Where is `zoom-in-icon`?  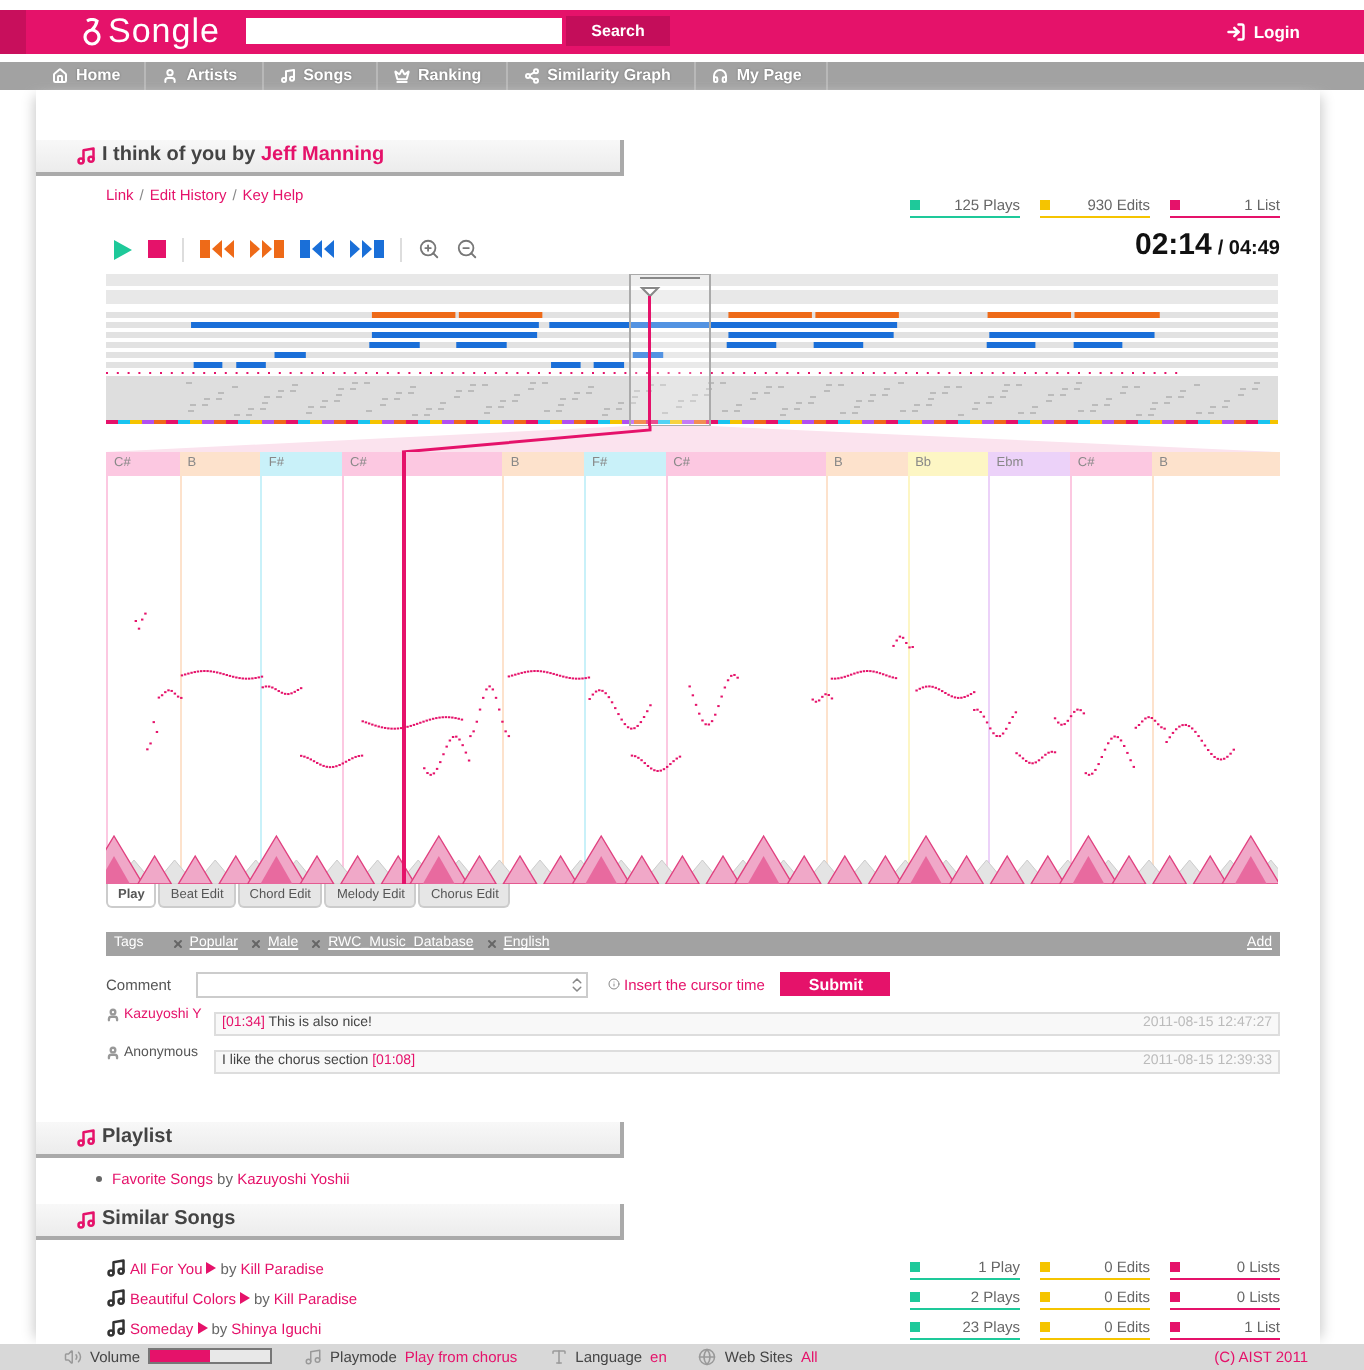 zoom-in-icon is located at coordinates (429, 249).